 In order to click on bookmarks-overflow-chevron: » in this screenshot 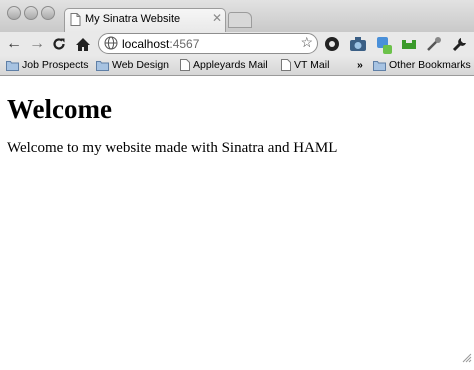, I will do `click(360, 65)`.